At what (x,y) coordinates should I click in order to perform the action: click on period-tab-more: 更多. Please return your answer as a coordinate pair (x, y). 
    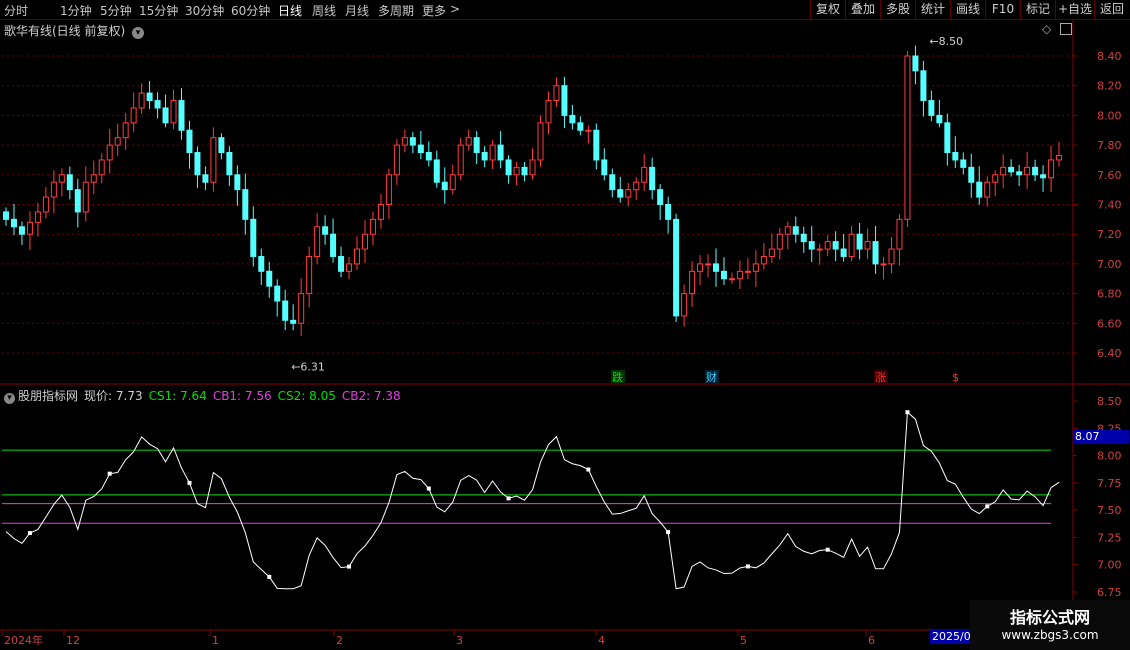
    Looking at the image, I should click on (434, 10).